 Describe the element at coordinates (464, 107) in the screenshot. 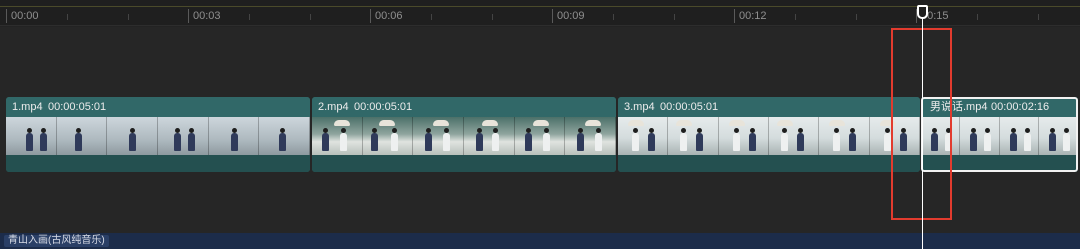

I see `clip-header: 2.mp4 00:00:05:01` at that location.